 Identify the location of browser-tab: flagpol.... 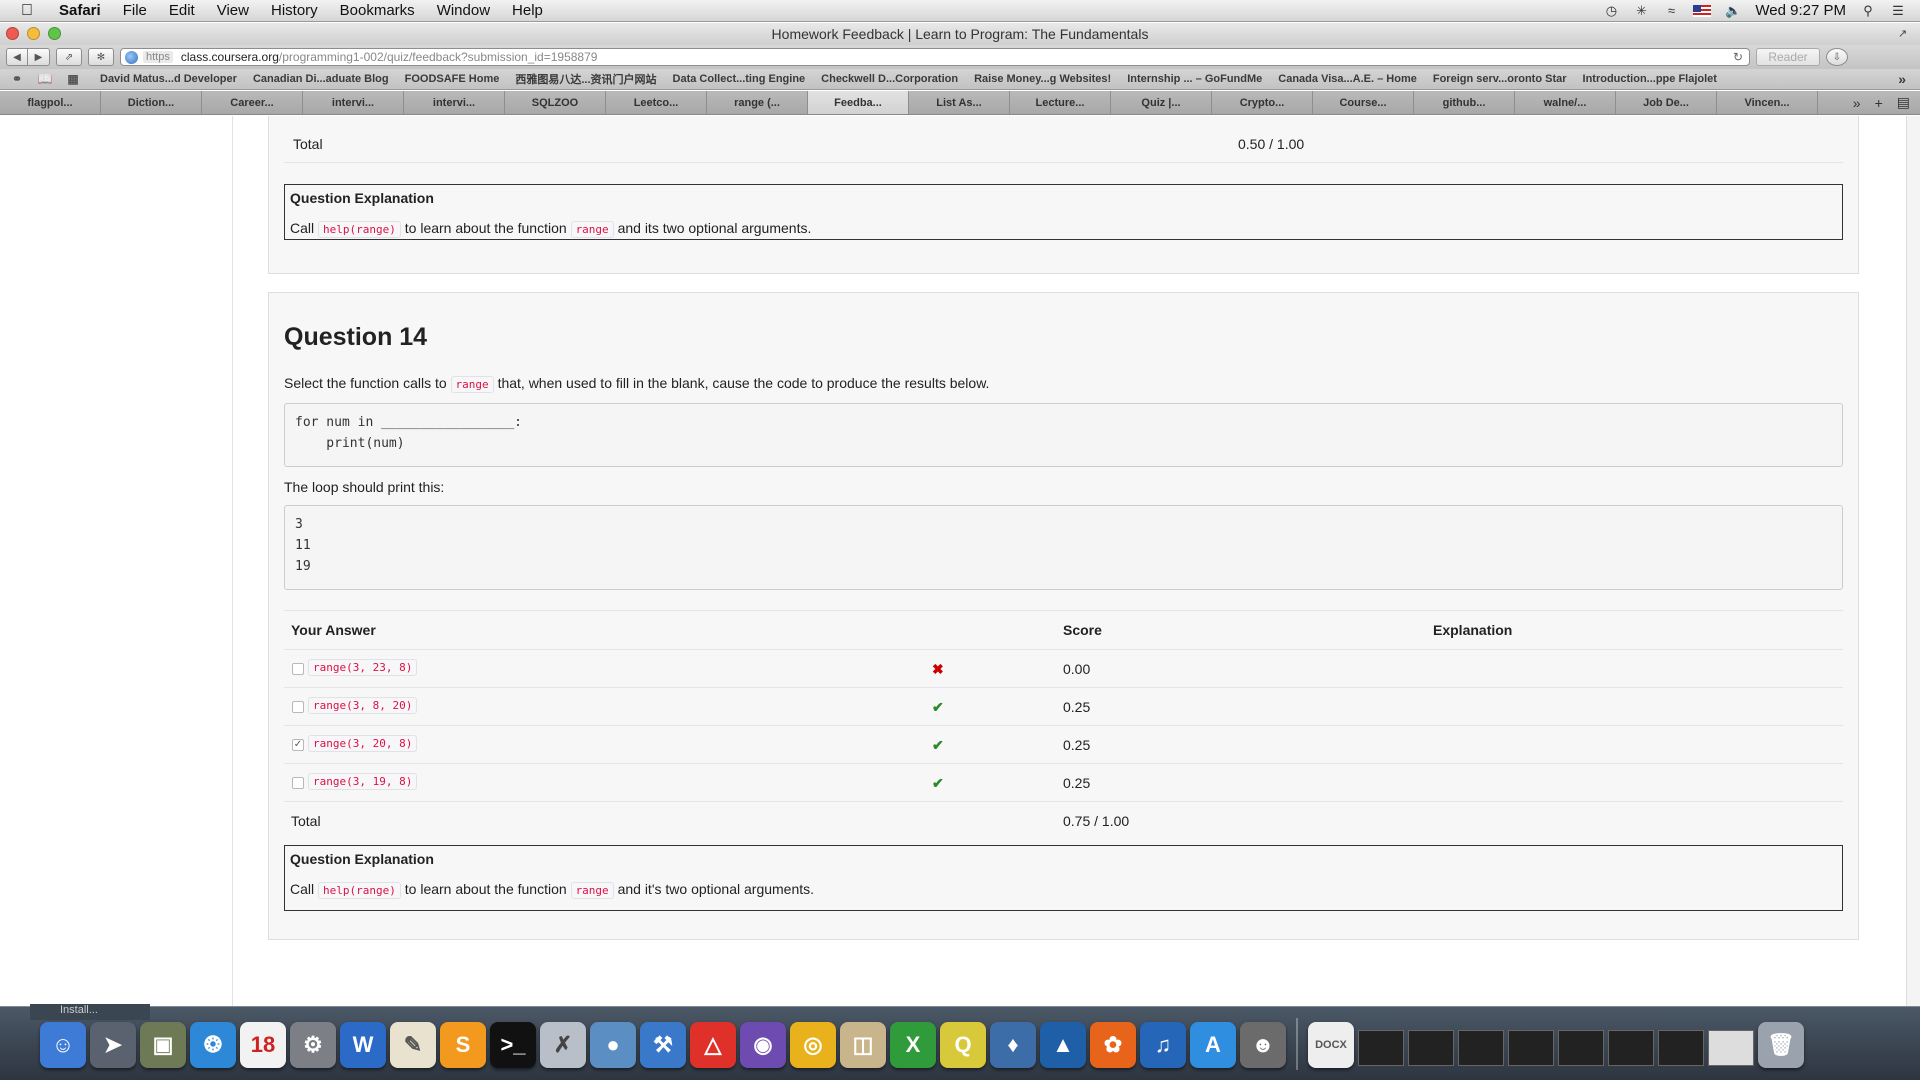
(50, 102).